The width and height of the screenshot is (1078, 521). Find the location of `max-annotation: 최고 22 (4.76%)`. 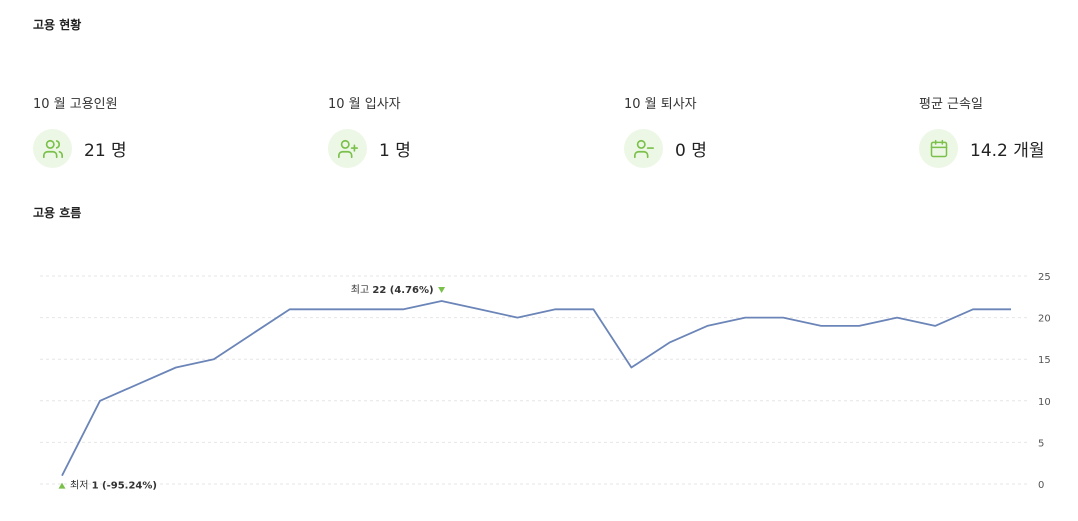

max-annotation: 최고 22 (4.76%) is located at coordinates (392, 290).